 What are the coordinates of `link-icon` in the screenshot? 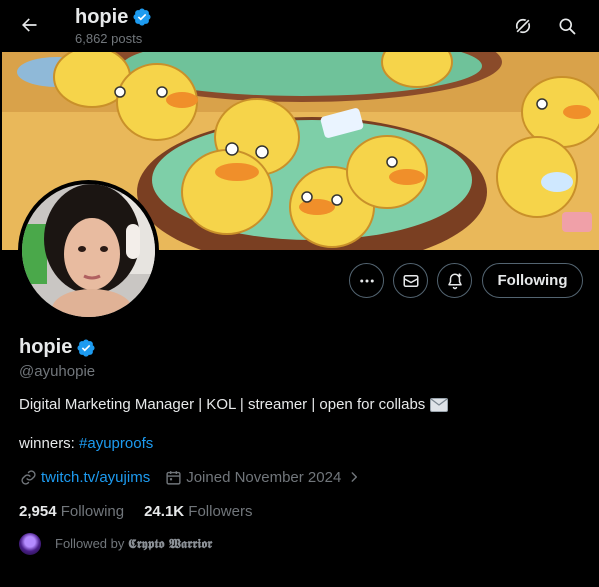 It's located at (28, 477).